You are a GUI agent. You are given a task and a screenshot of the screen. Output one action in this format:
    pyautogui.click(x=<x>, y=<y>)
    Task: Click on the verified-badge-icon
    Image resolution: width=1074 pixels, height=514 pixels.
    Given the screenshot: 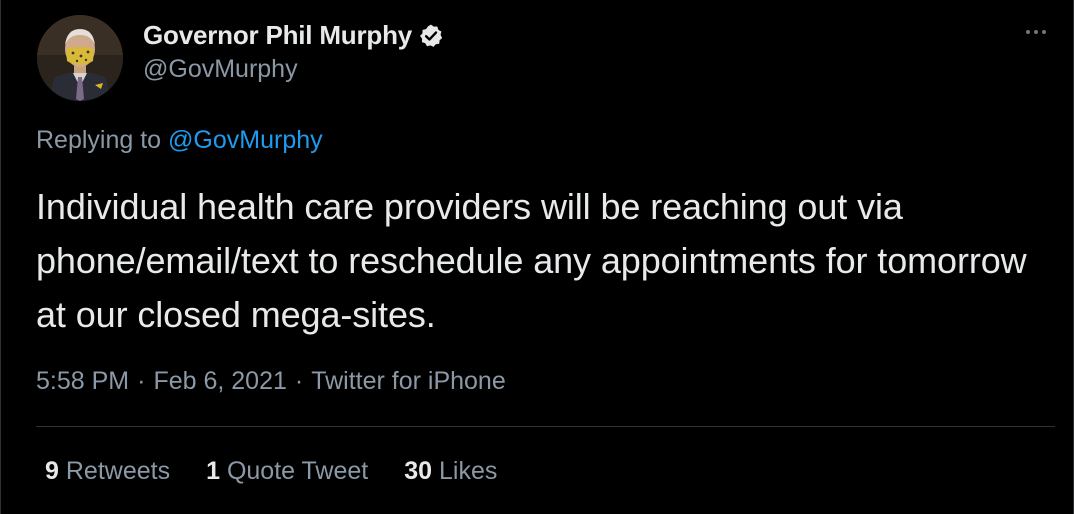 What is the action you would take?
    pyautogui.click(x=431, y=36)
    